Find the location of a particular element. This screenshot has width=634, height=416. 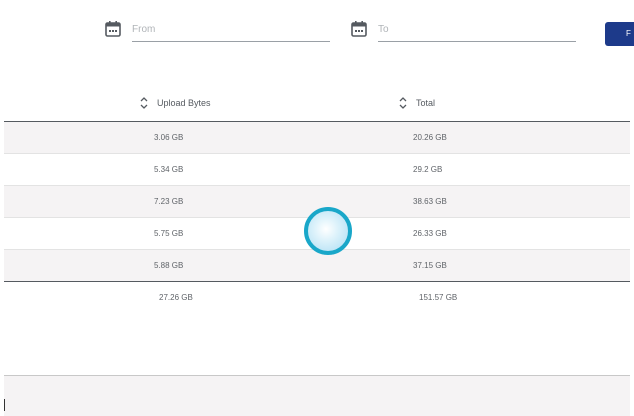

column-header-upload-bytes: Upload Bytes is located at coordinates (175, 103).